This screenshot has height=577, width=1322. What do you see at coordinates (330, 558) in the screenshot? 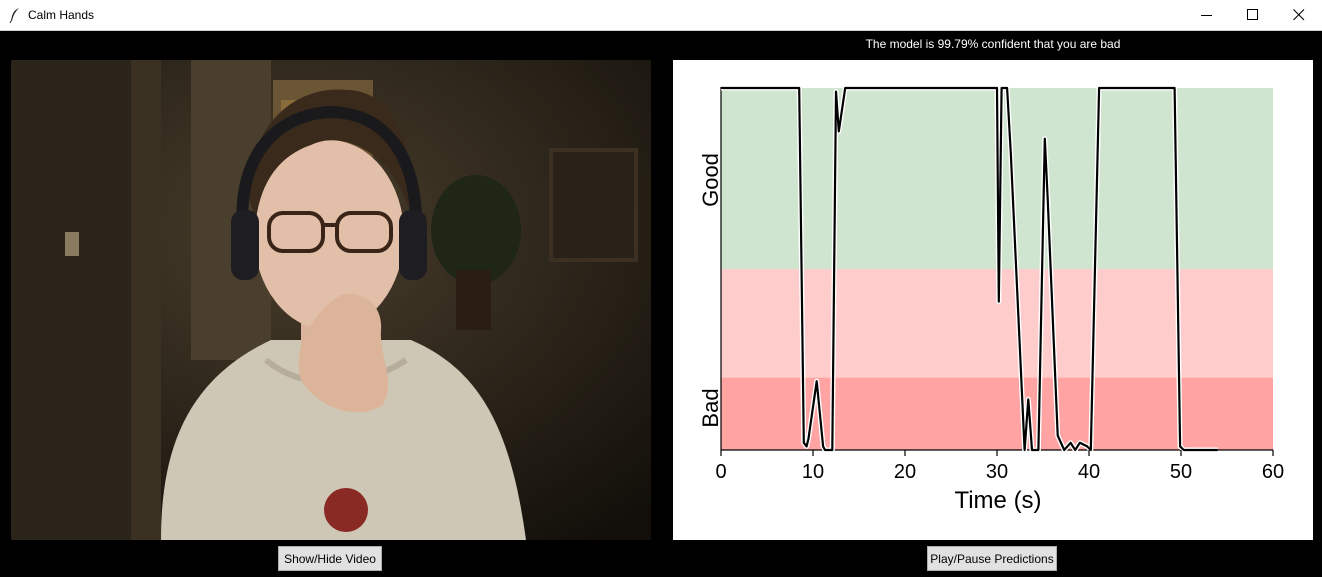
I see `show-hide-video-button: Show/Hide Video` at bounding box center [330, 558].